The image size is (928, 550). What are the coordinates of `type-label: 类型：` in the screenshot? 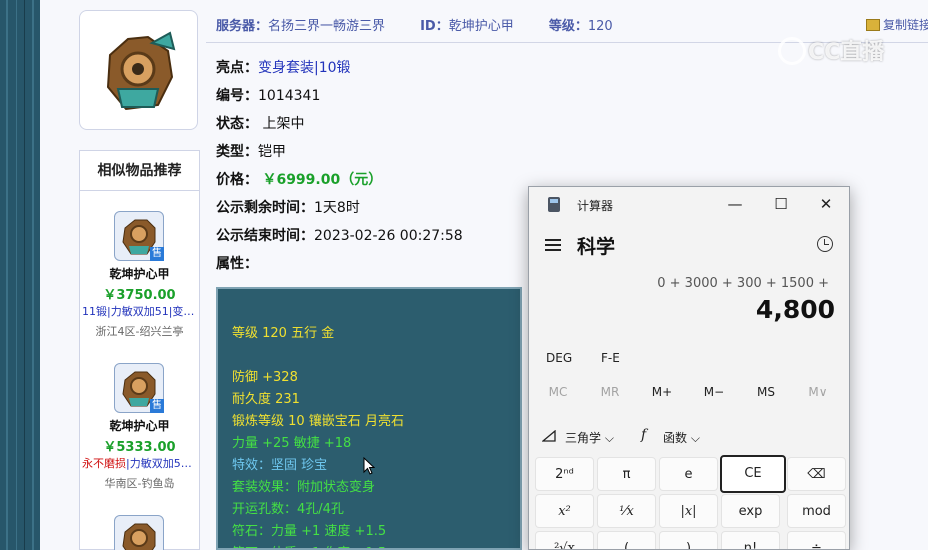 It's located at (237, 152).